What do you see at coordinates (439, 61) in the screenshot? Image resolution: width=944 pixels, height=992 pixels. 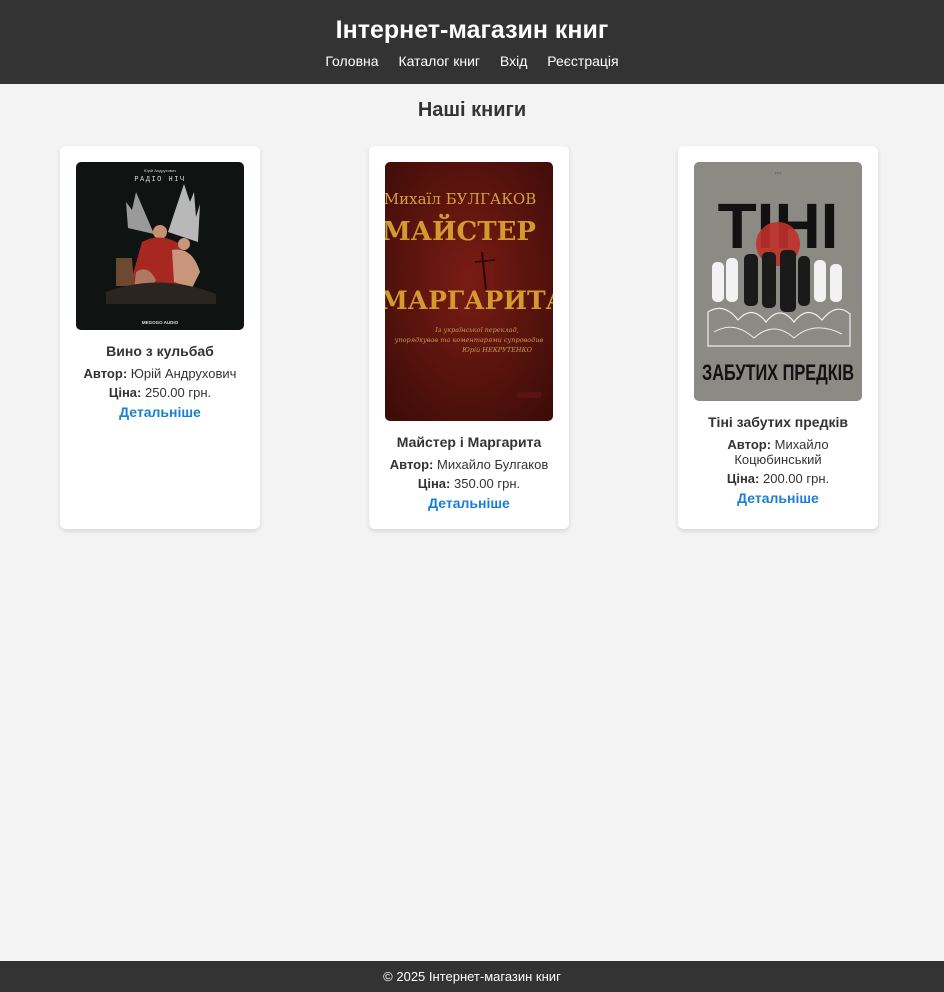 I see `nav-link-catalog: Каталог книг` at bounding box center [439, 61].